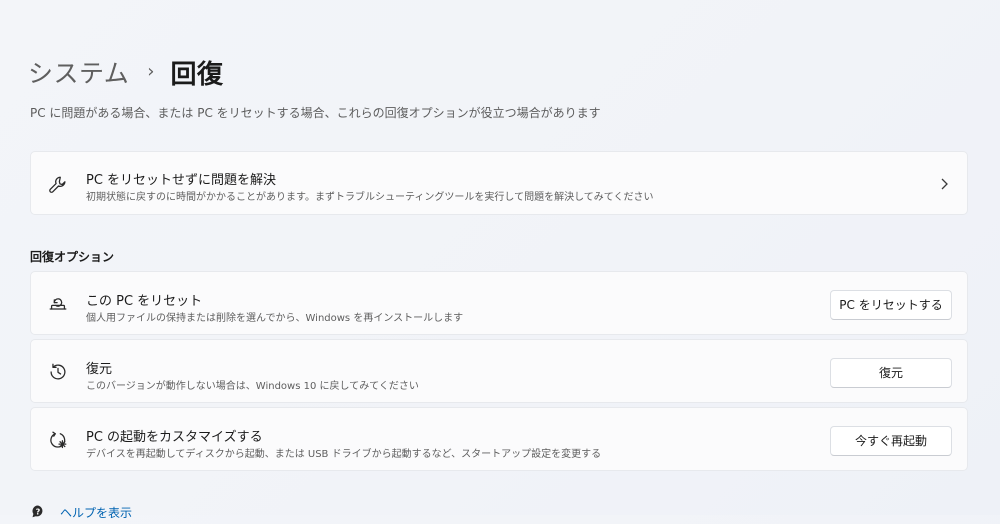 This screenshot has height=524, width=1000. I want to click on advanced-startup-icon, so click(58, 440).